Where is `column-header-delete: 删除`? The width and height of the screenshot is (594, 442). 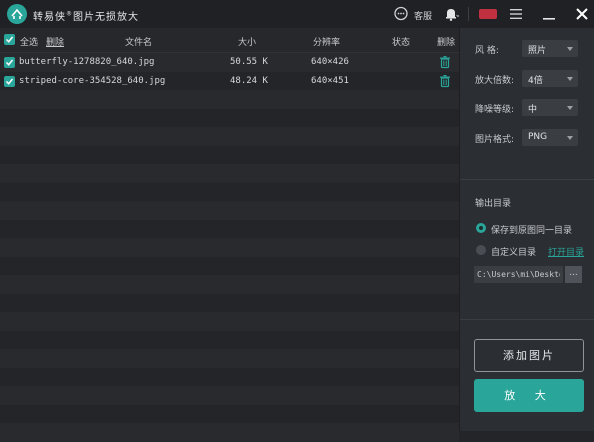
column-header-delete: 删除 is located at coordinates (446, 43).